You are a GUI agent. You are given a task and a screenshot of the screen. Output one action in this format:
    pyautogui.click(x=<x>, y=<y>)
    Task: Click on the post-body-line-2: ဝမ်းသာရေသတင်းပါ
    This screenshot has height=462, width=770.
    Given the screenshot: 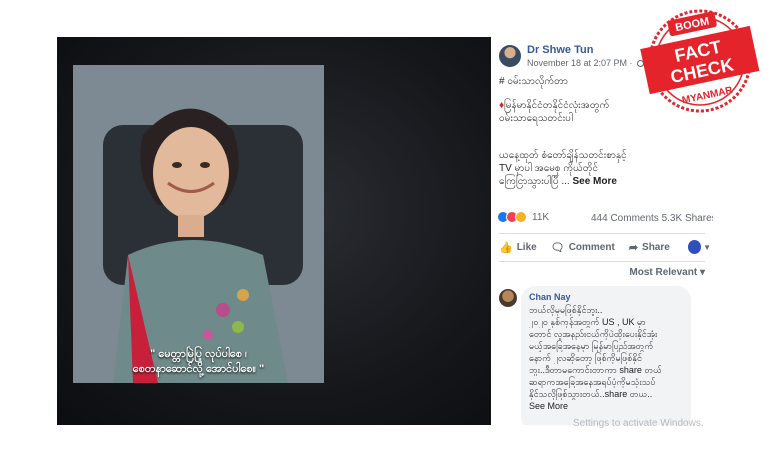 What is the action you would take?
    pyautogui.click(x=536, y=118)
    